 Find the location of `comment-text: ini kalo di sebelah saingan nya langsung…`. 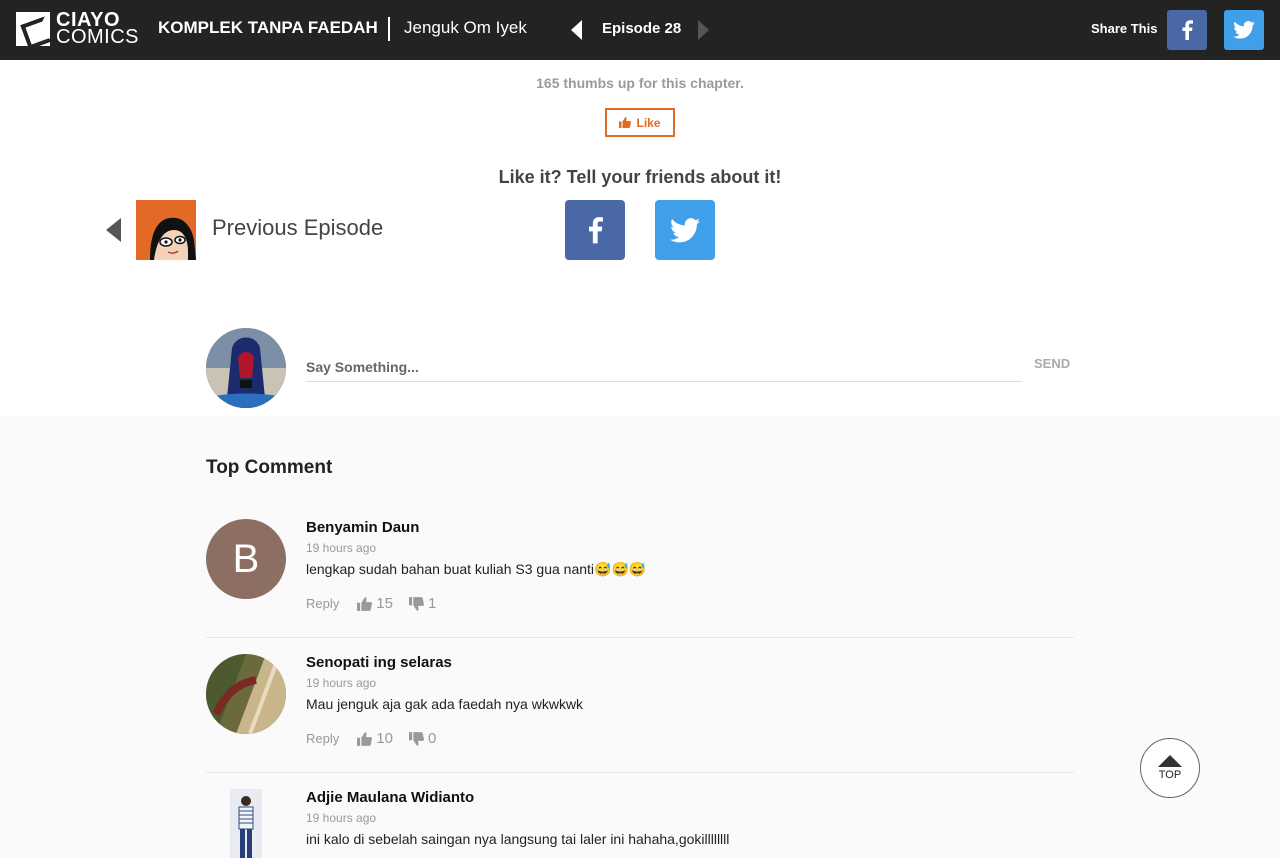

comment-text: ini kalo di sebelah saingan nya langsung… is located at coordinates (518, 839).